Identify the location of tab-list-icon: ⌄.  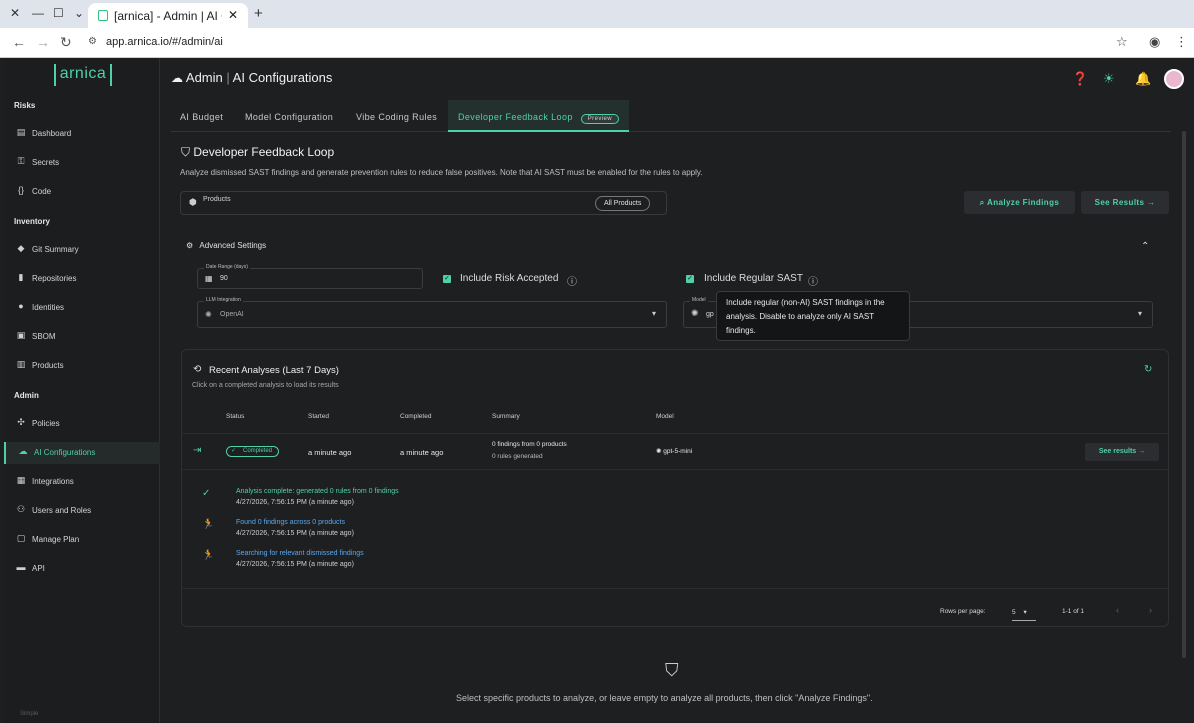
(79, 13).